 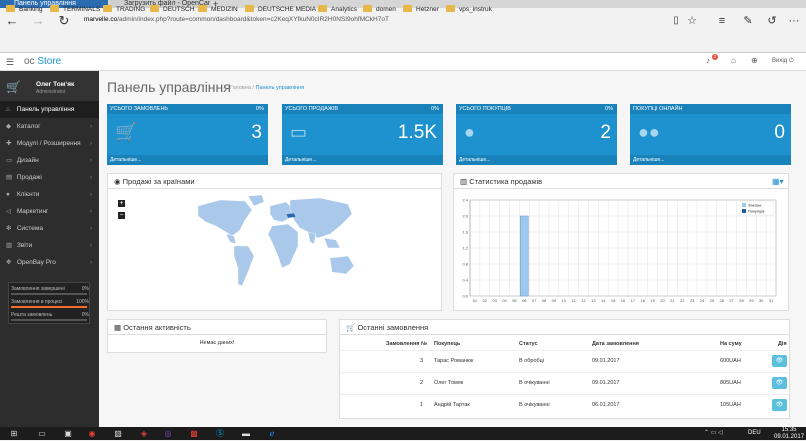 What do you see at coordinates (121, 203) in the screenshot?
I see `map-zoom-in-button: +` at bounding box center [121, 203].